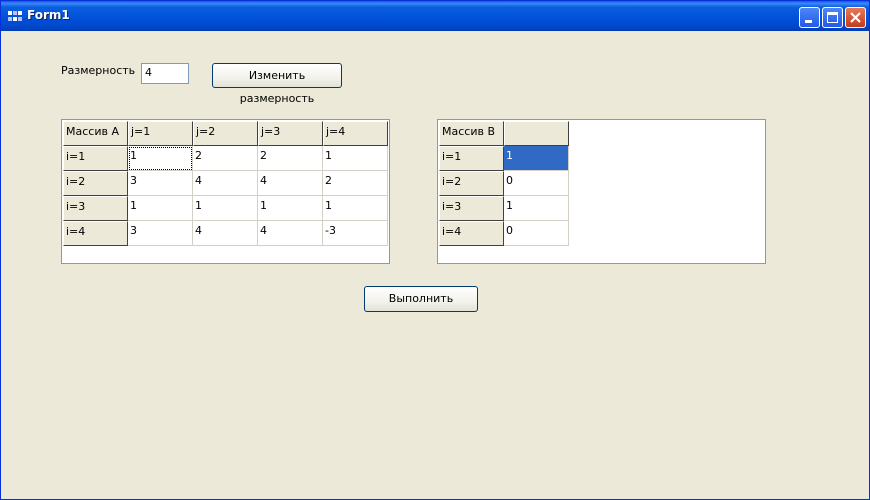 The width and height of the screenshot is (870, 500). I want to click on grid-b-cell-selected: 1, so click(536, 158).